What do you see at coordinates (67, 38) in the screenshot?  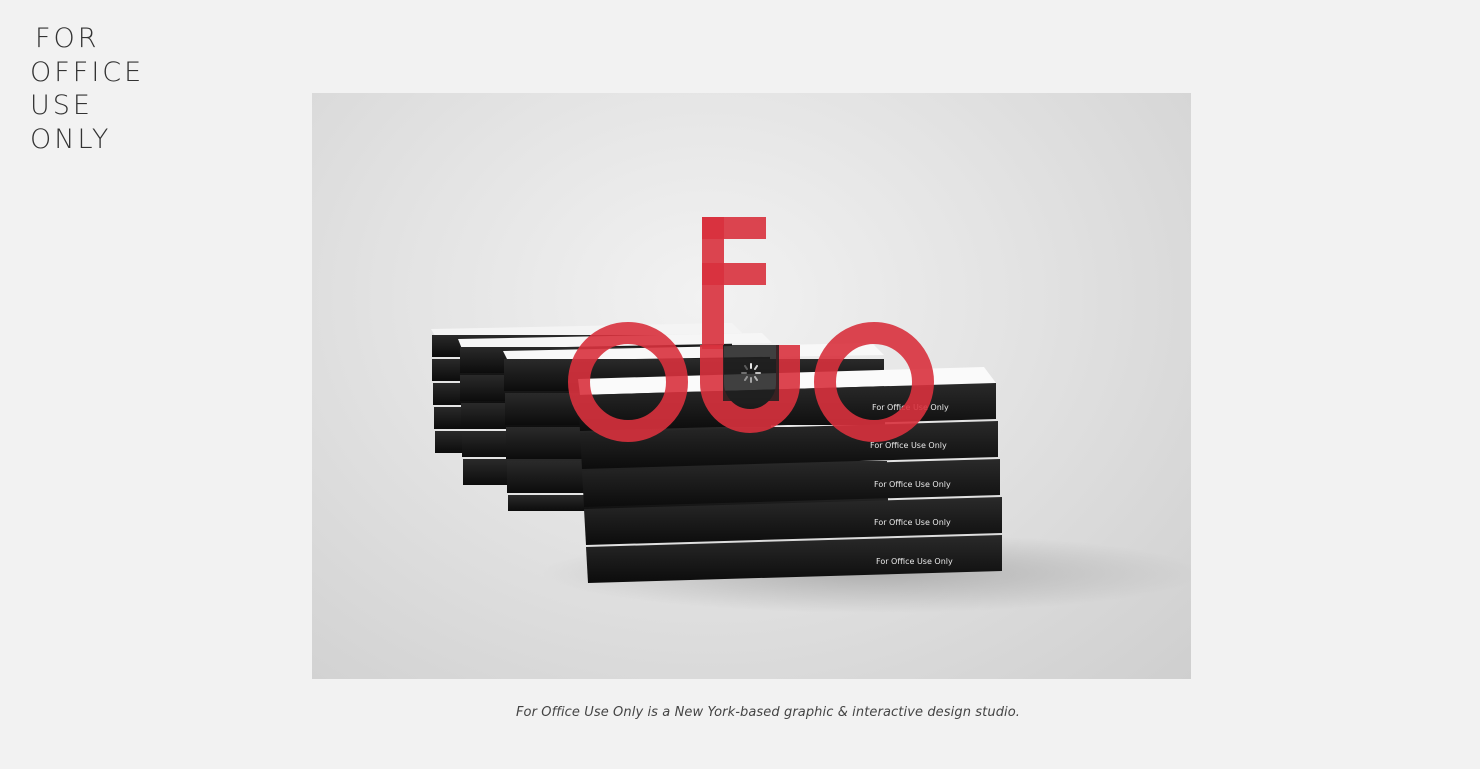 I see `logo-line-for: FOR` at bounding box center [67, 38].